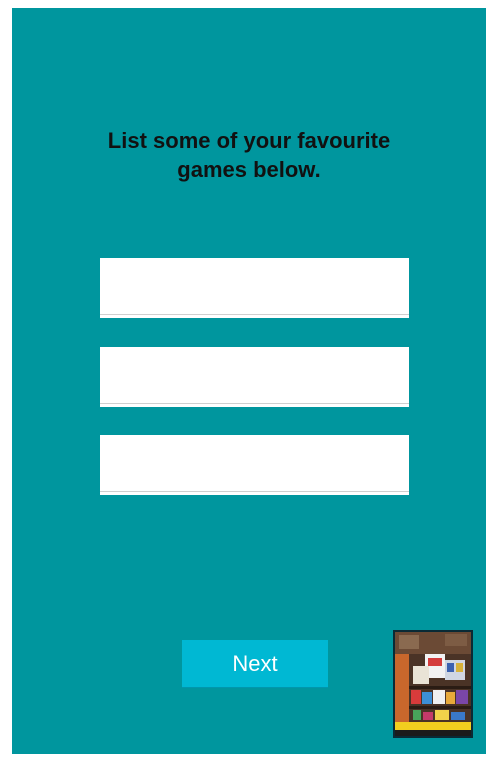  Describe the element at coordinates (255, 664) in the screenshot. I see `next-button: Next` at that location.